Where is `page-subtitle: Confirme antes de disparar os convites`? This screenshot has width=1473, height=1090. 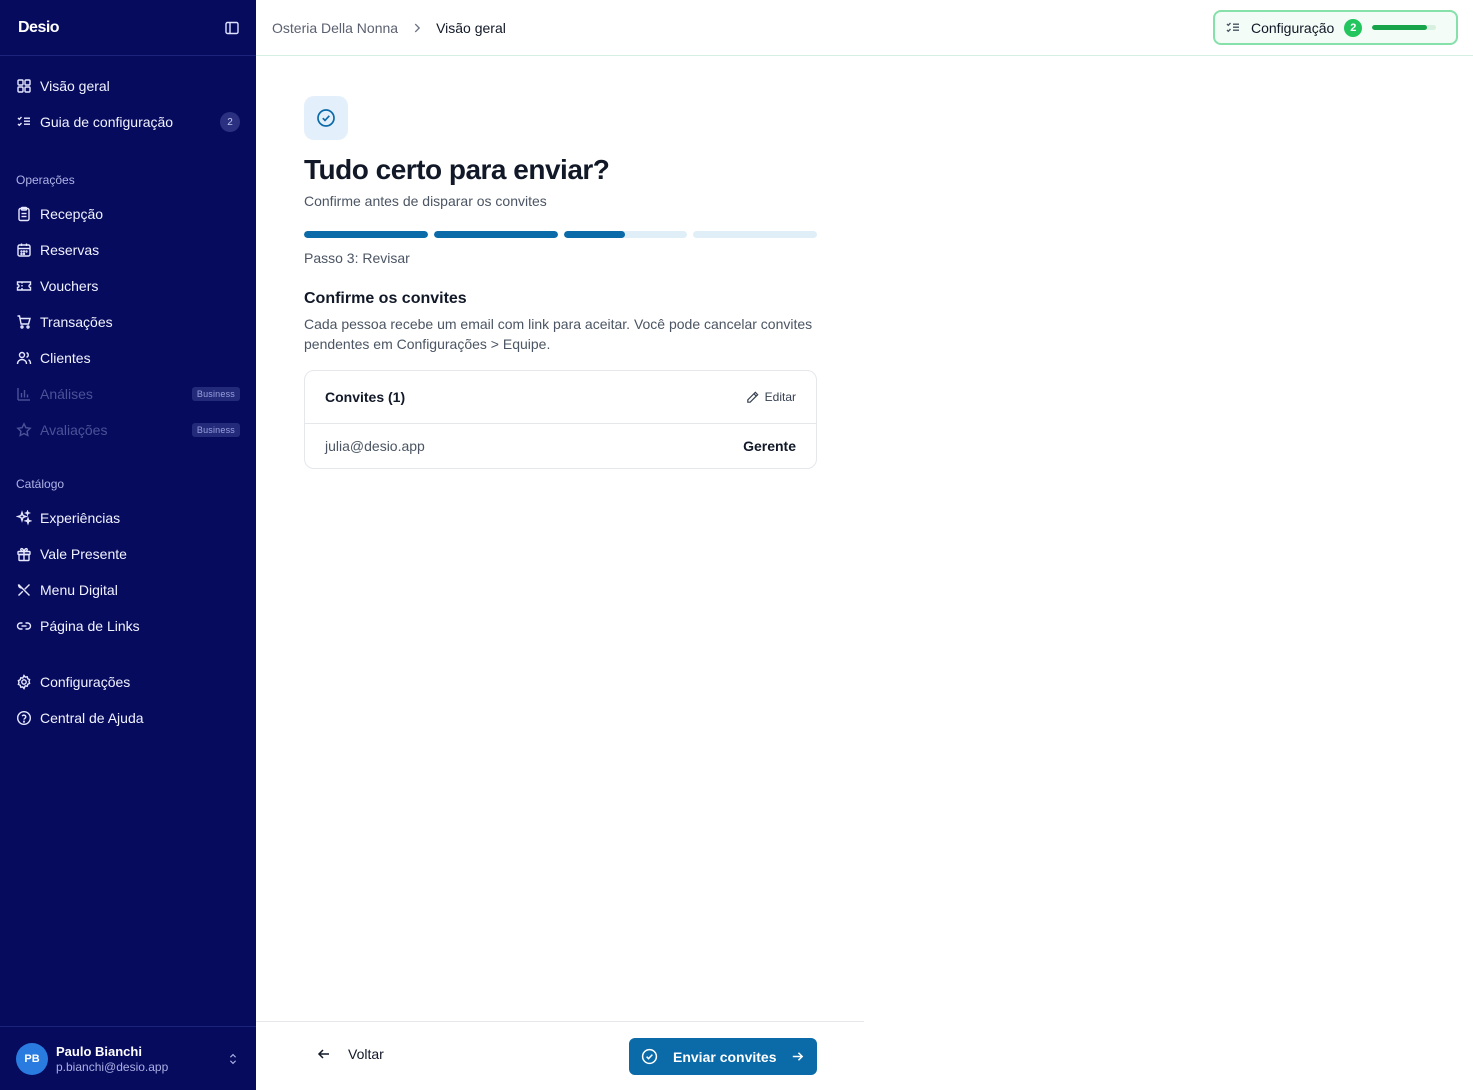
page-subtitle: Confirme antes de disparar os convites is located at coordinates (425, 201).